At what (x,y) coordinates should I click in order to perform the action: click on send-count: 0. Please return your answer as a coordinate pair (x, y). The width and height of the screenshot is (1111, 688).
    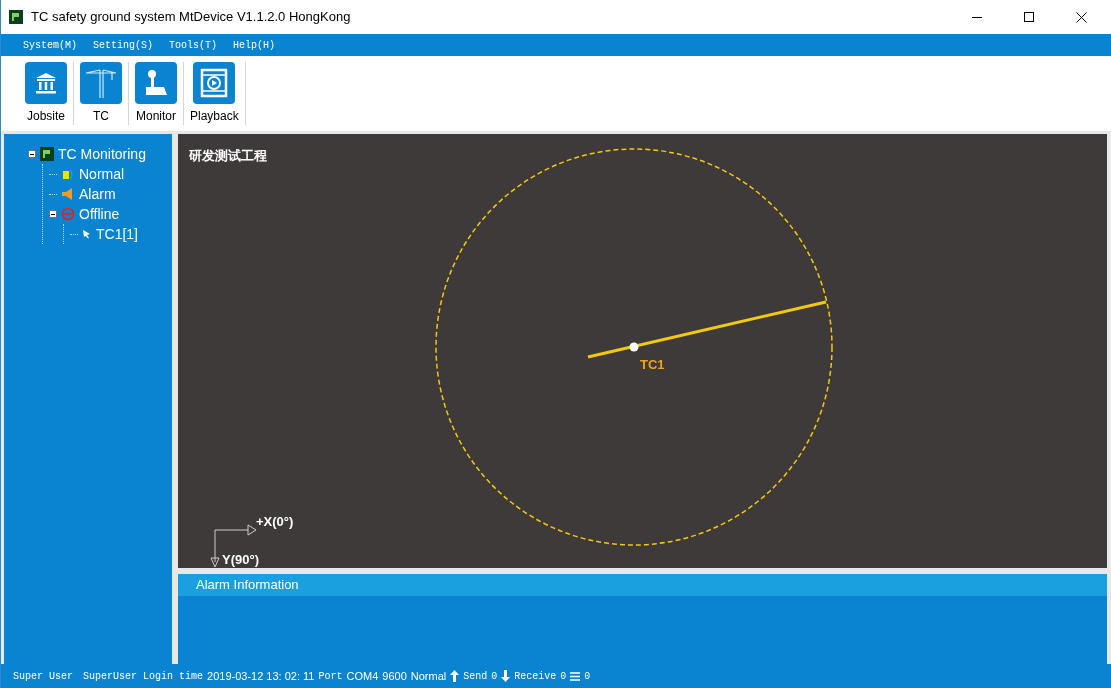
    Looking at the image, I should click on (494, 676).